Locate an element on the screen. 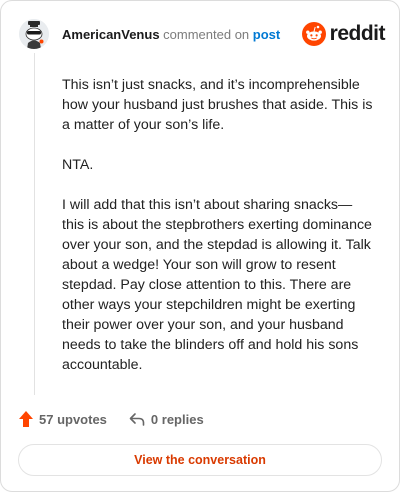 The height and width of the screenshot is (492, 400). replies-stat: 0 replies is located at coordinates (166, 419).